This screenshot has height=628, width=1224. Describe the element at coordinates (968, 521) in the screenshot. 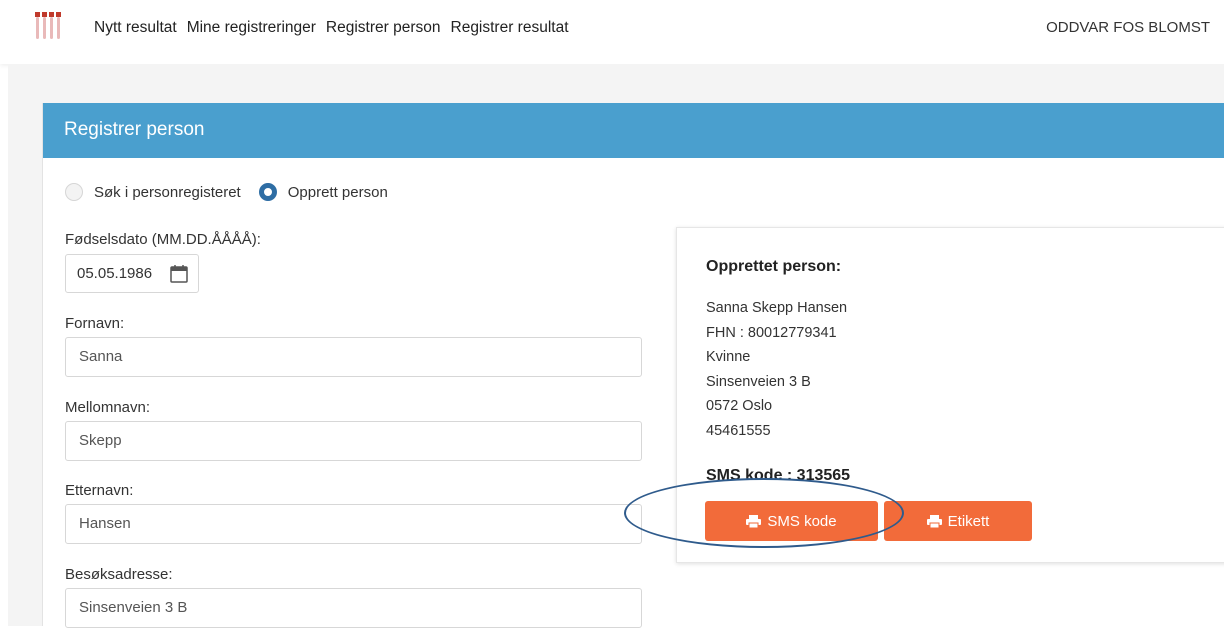

I see `print-label-label: Etikett` at that location.